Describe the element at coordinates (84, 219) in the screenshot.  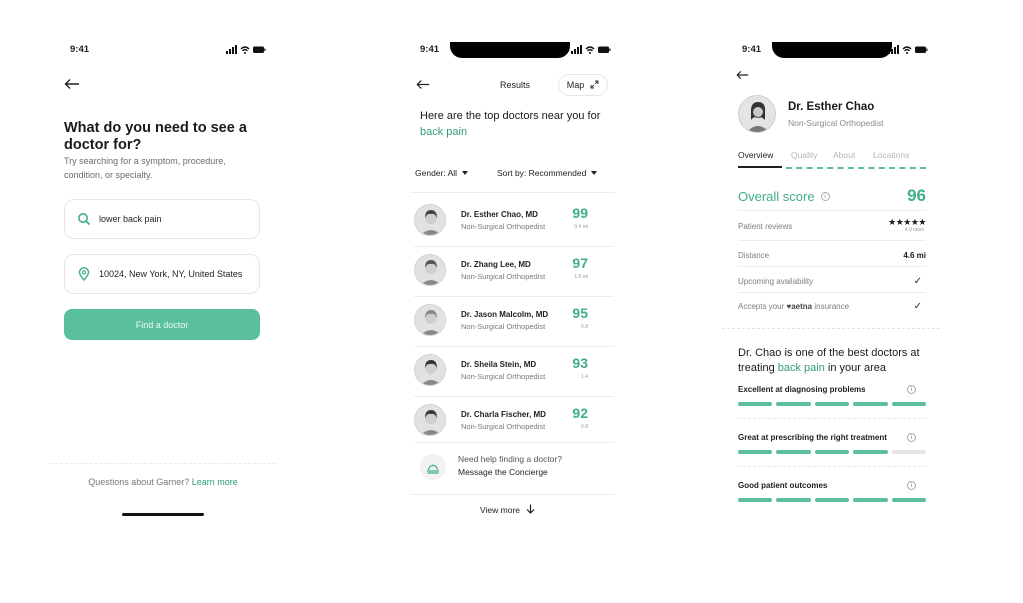
I see `search-icon` at that location.